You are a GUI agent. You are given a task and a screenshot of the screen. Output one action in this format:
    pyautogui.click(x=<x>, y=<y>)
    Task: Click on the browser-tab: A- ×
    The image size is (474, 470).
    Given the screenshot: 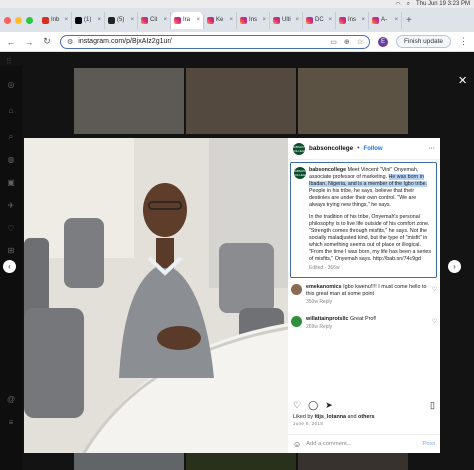 What is the action you would take?
    pyautogui.click(x=385, y=20)
    